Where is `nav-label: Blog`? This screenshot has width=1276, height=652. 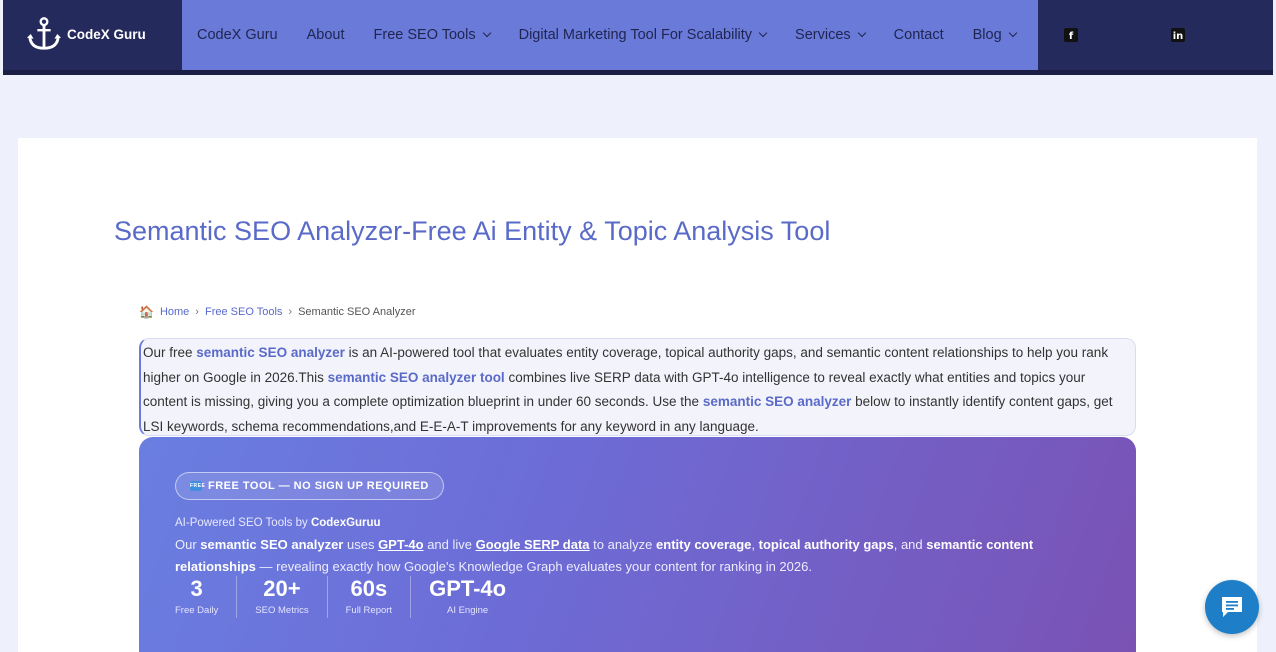
nav-label: Blog is located at coordinates (987, 35).